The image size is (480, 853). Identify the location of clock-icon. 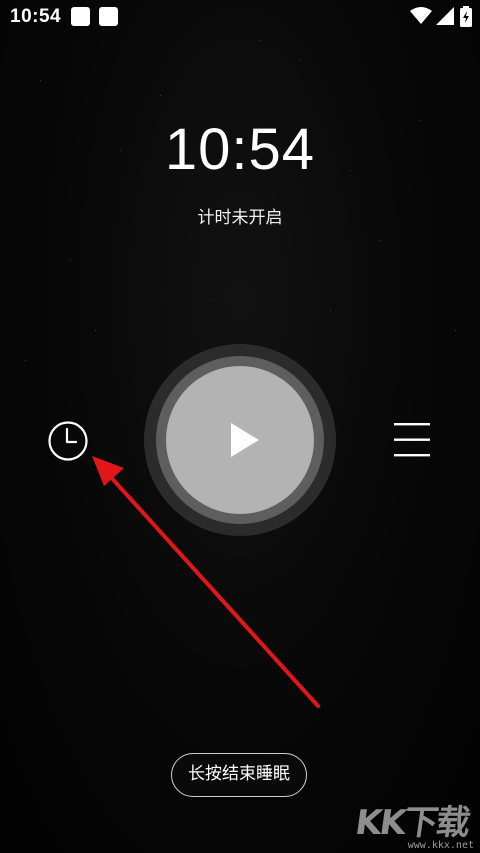
(68, 441).